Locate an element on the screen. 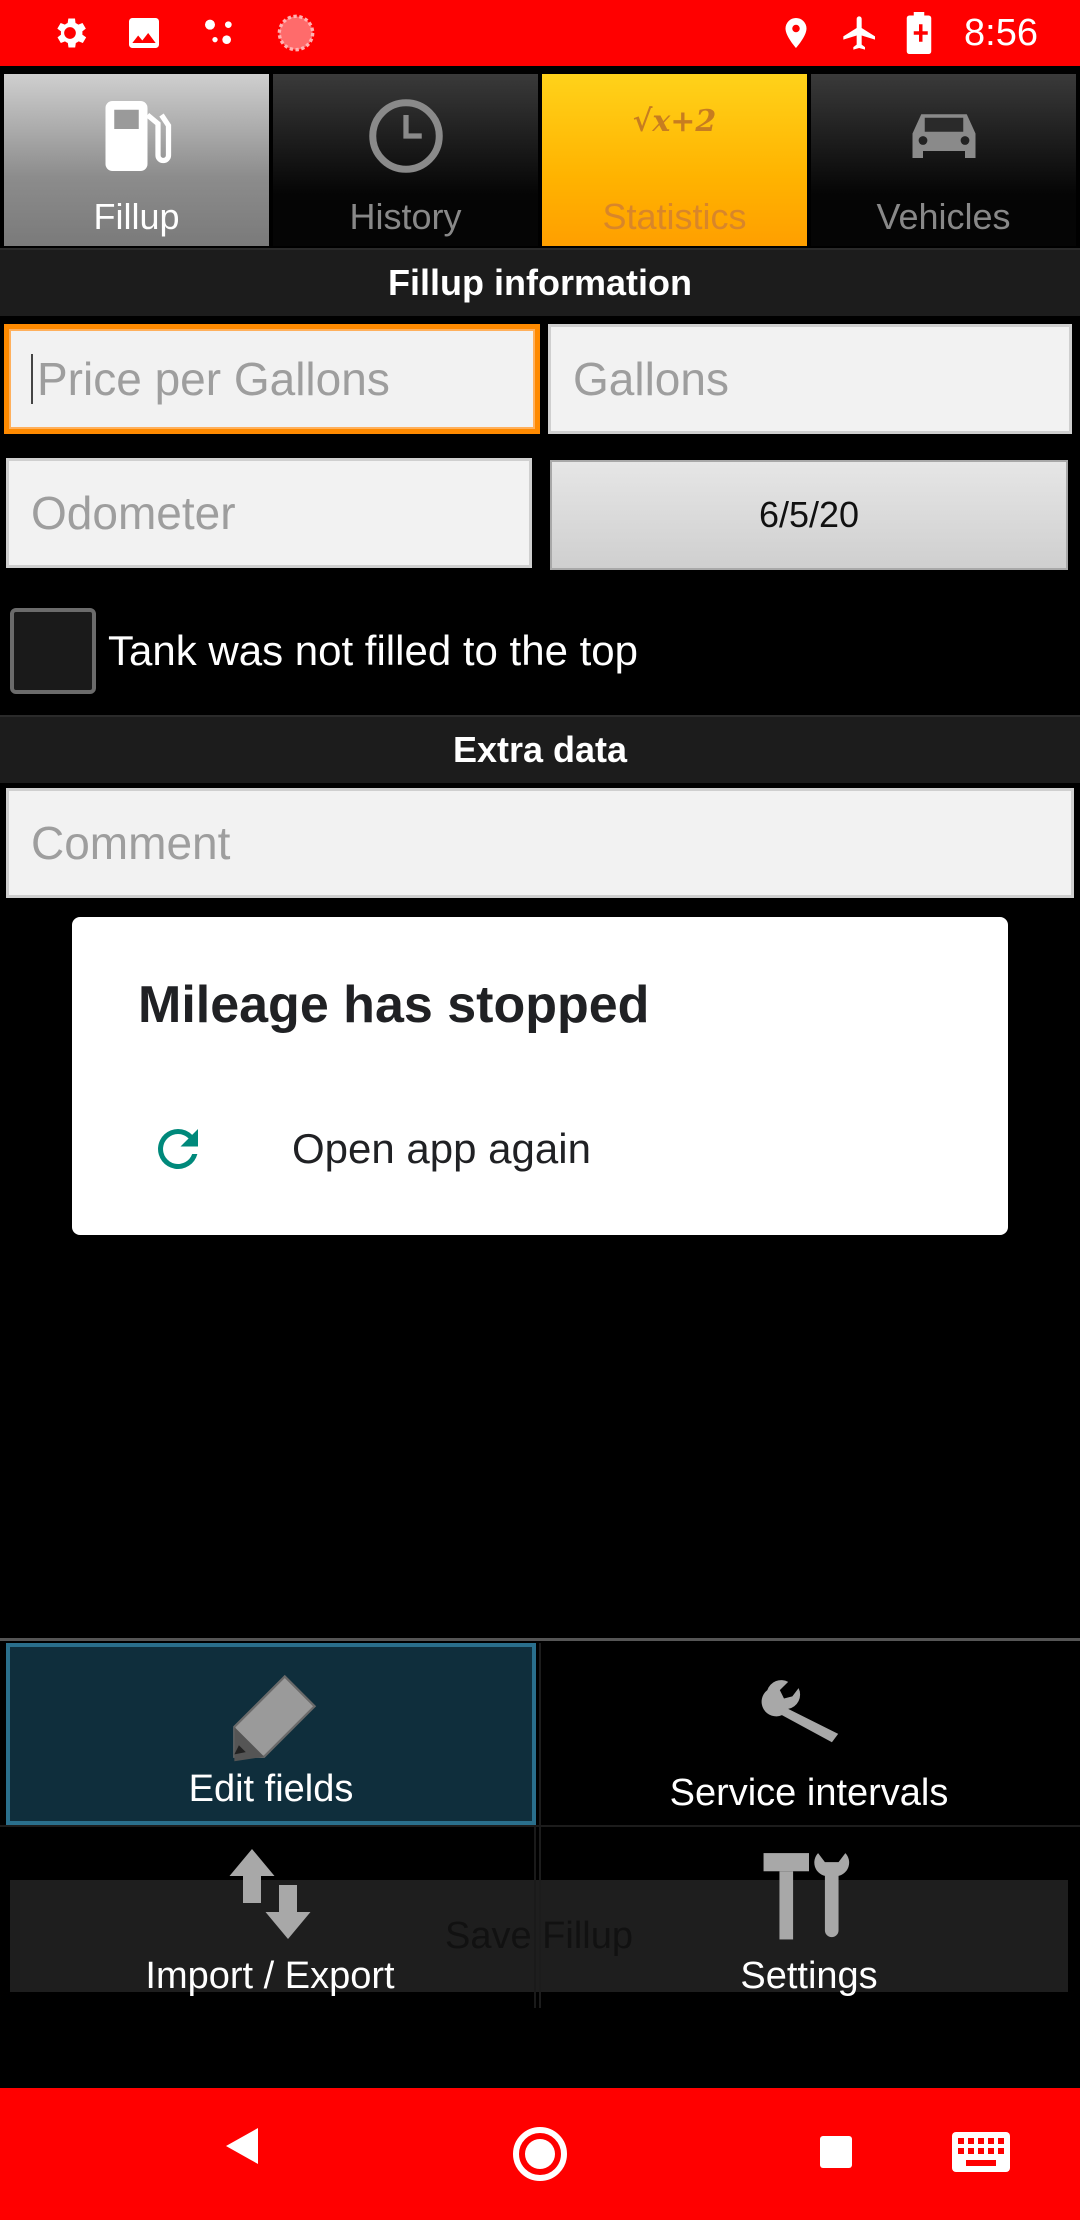 The image size is (1080, 2220). up-down-arrows-icon is located at coordinates (270, 1899).